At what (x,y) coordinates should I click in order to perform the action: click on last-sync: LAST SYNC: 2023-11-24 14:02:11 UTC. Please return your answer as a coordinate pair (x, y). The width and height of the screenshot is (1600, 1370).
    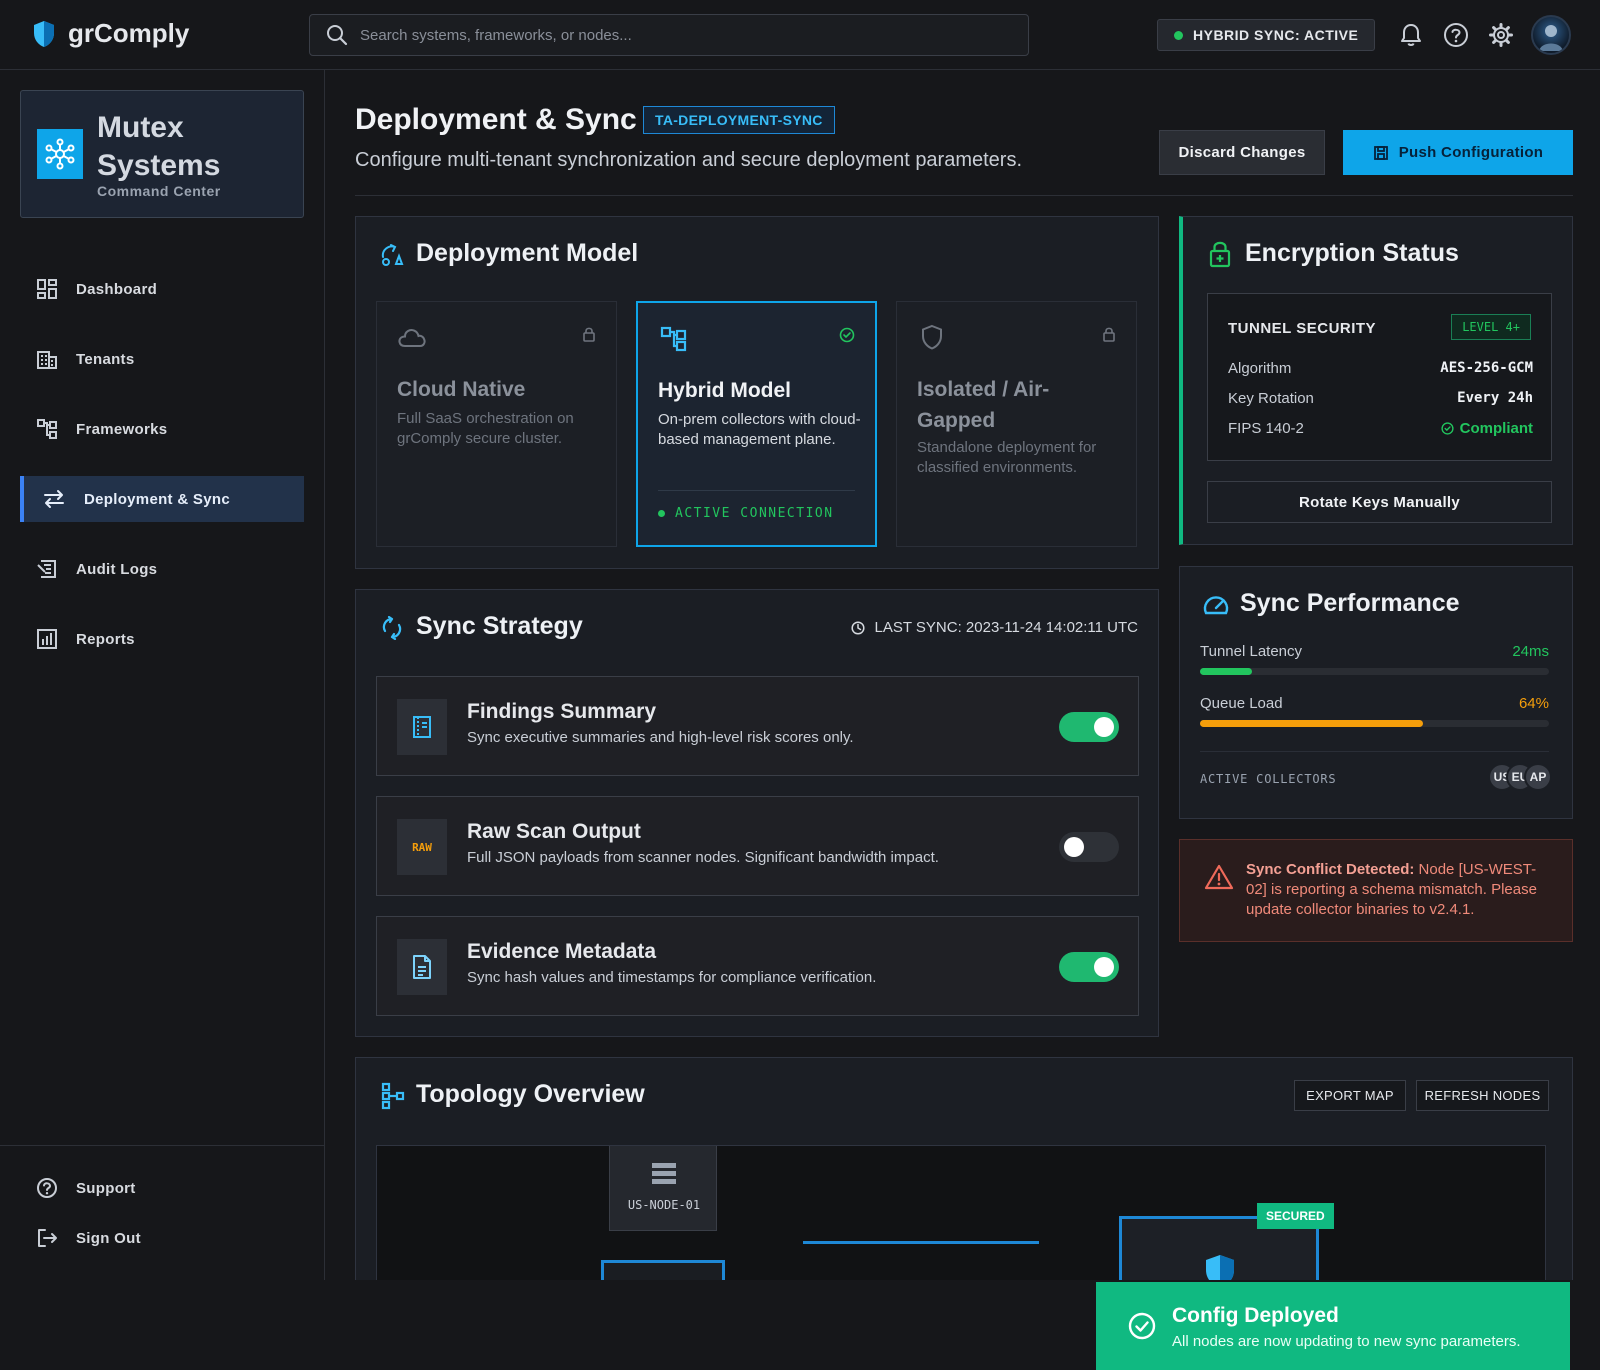
    Looking at the image, I should click on (994, 627).